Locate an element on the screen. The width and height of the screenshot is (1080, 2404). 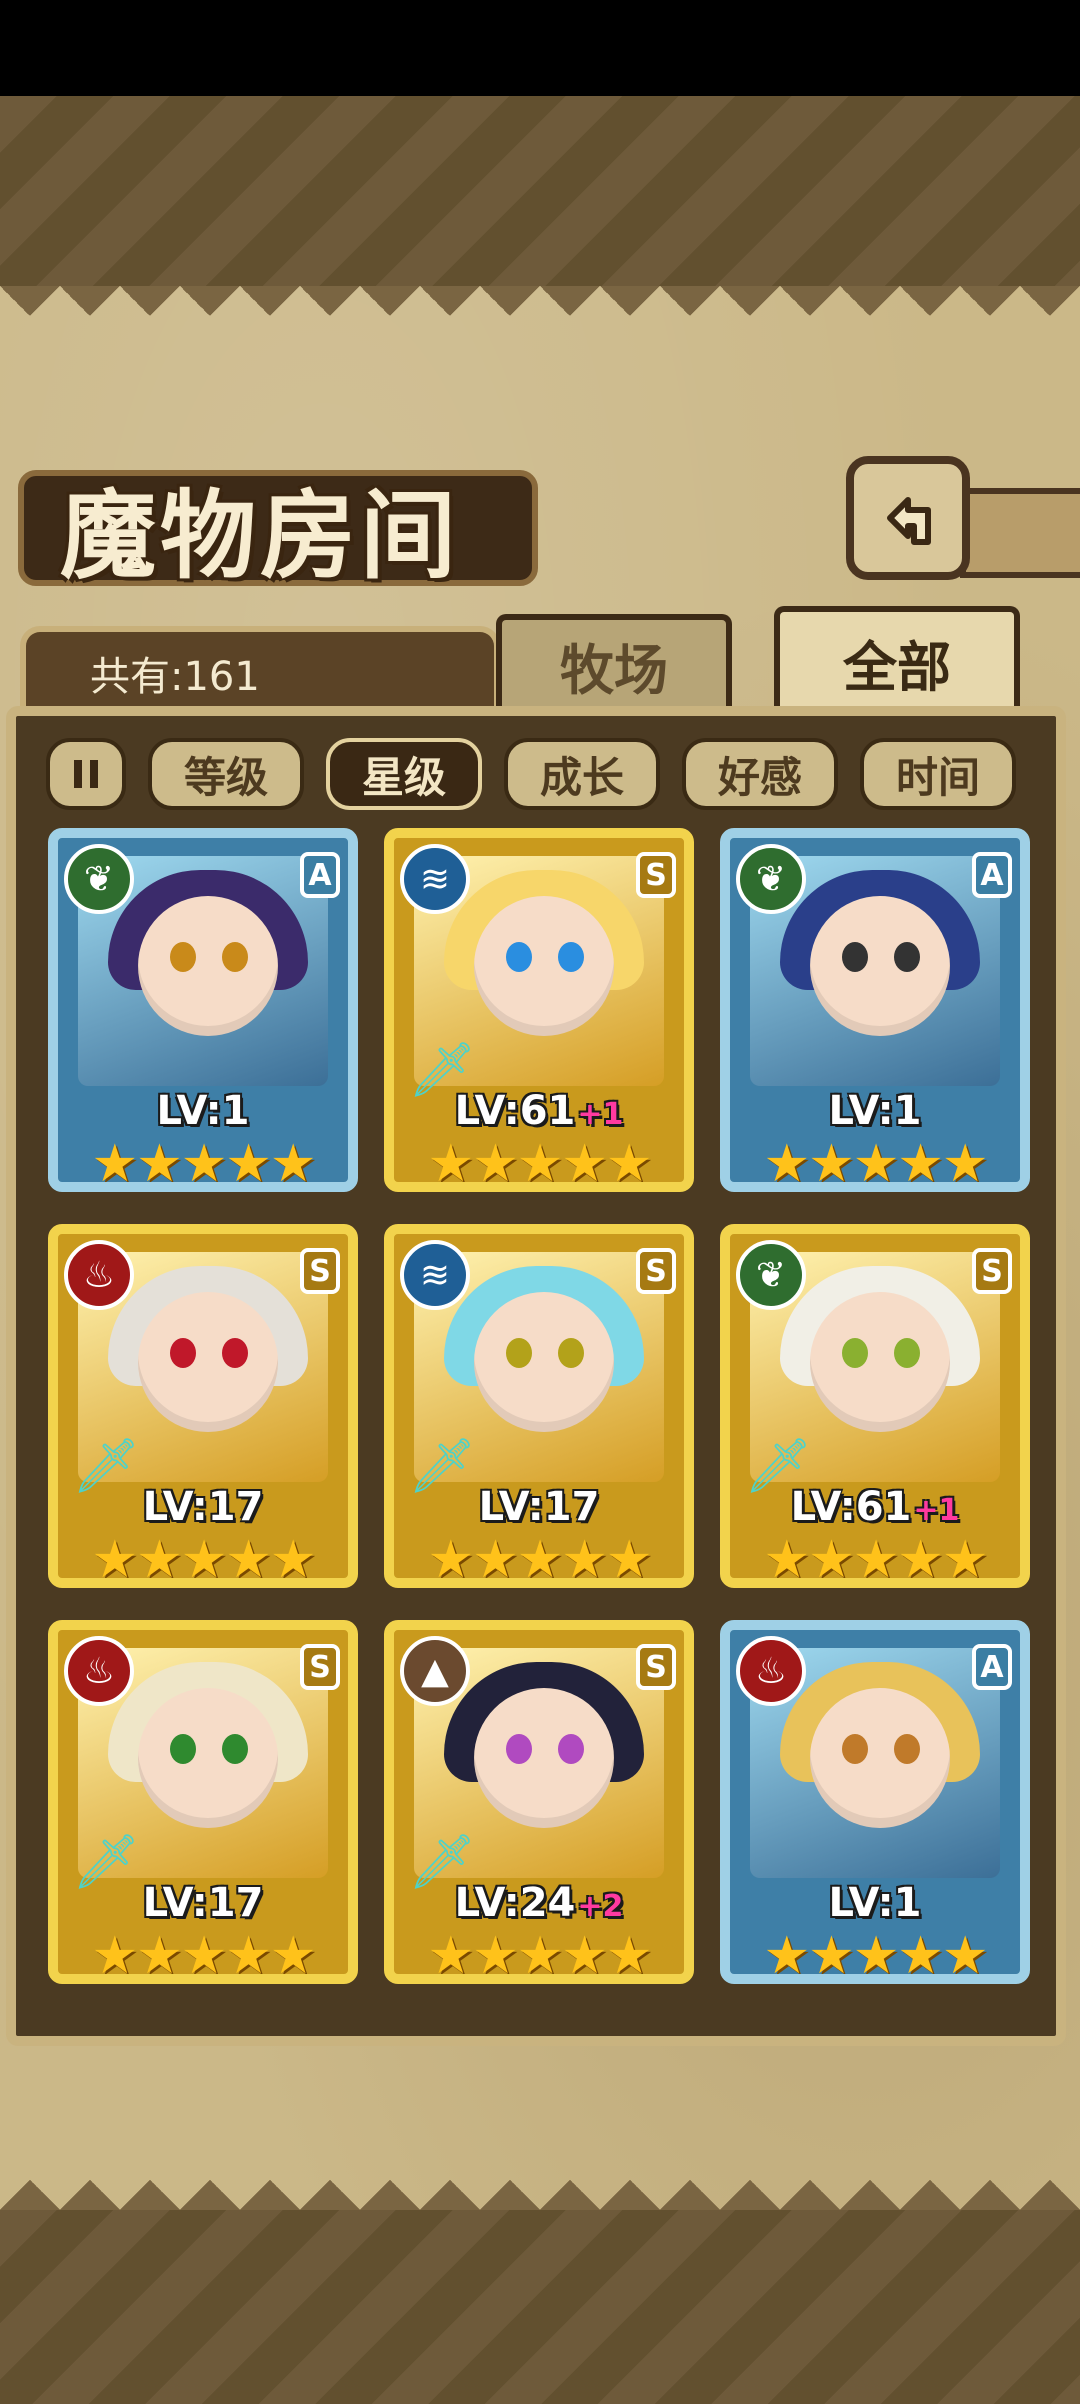
page-title: 魔物房间 is located at coordinates (260, 536).